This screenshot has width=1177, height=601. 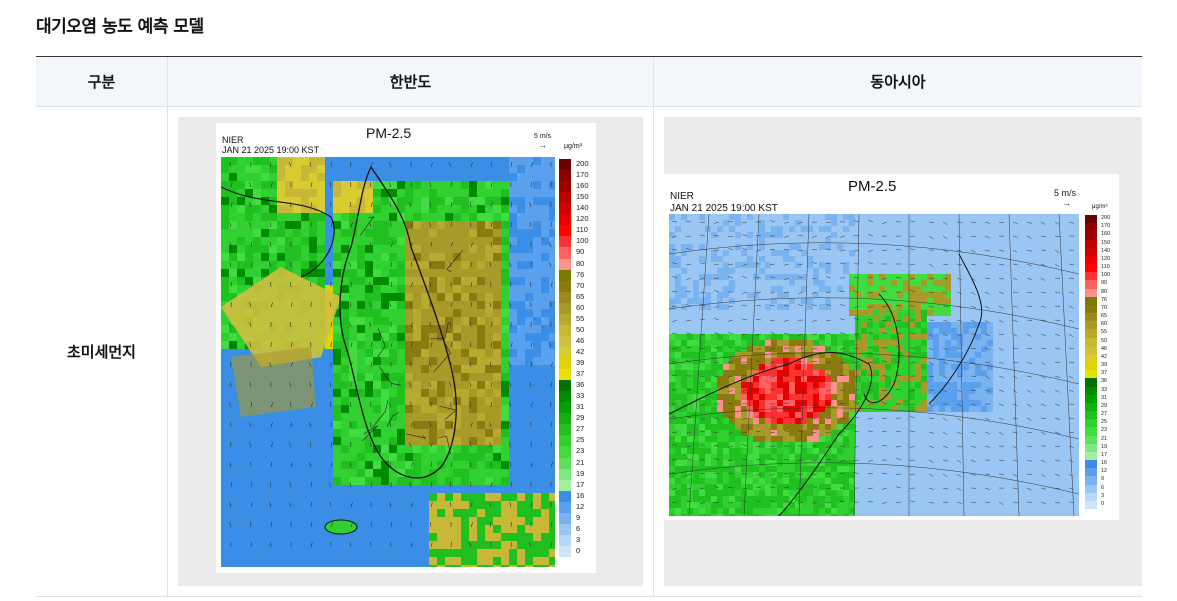 What do you see at coordinates (1106, 226) in the screenshot?
I see `colorbar-level-label: 170` at bounding box center [1106, 226].